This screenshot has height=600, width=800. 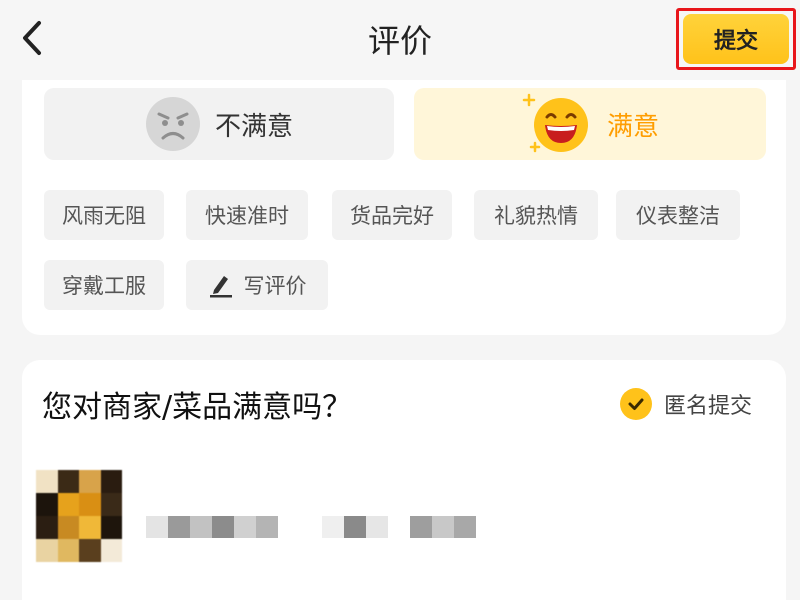 I want to click on satisfied-option: 满意, so click(x=590, y=124).